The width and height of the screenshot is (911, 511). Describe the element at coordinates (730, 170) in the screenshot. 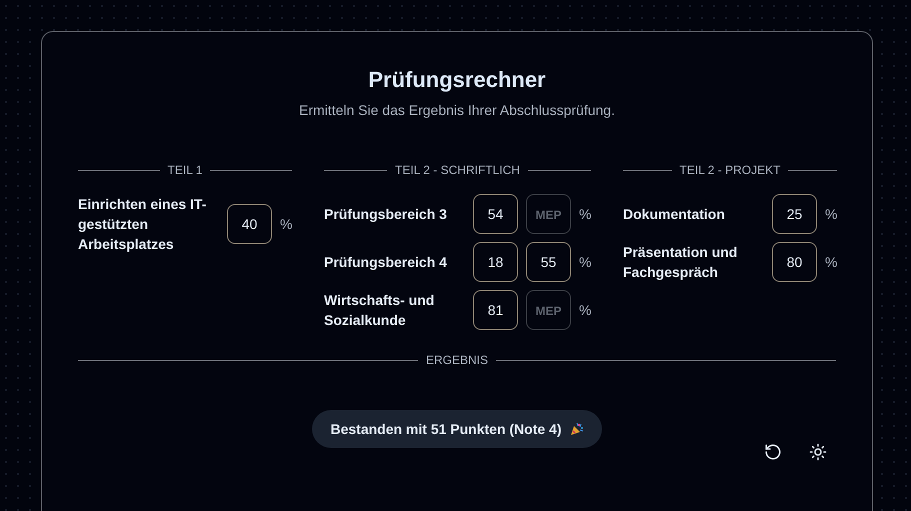

I see `section-heading: TEIL 2 - PROJEKT` at that location.